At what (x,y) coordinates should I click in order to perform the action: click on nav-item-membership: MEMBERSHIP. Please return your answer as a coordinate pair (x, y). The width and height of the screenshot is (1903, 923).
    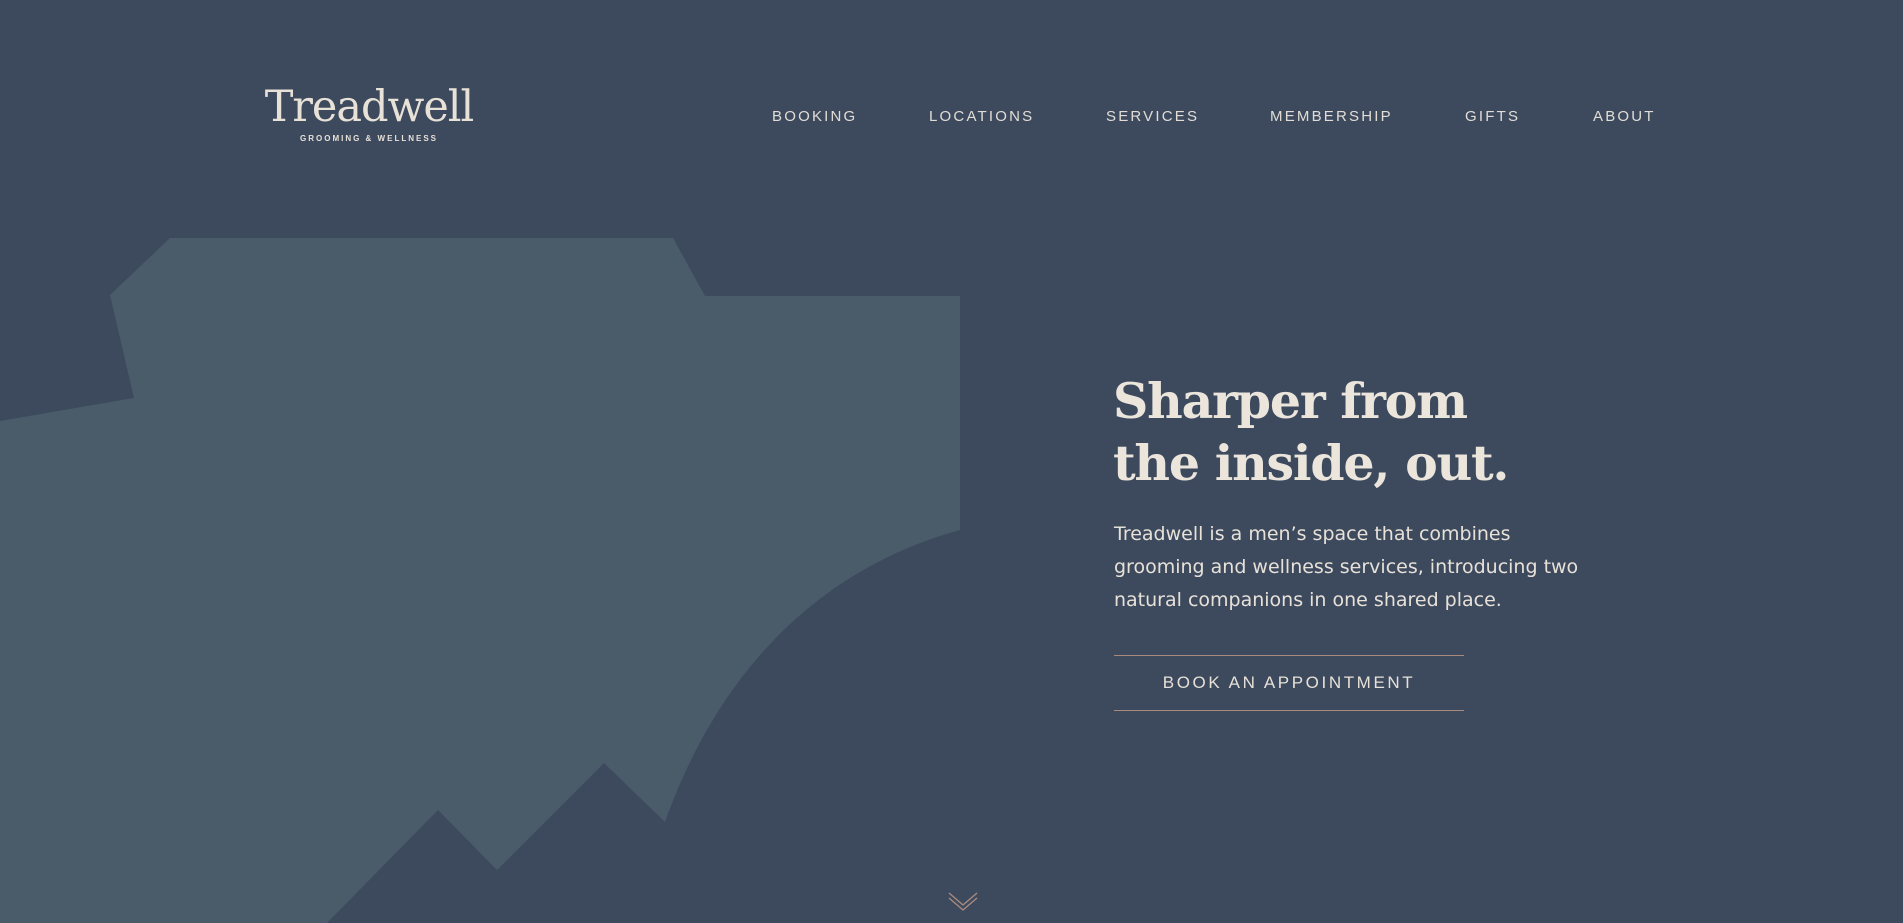
    Looking at the image, I should click on (1331, 116).